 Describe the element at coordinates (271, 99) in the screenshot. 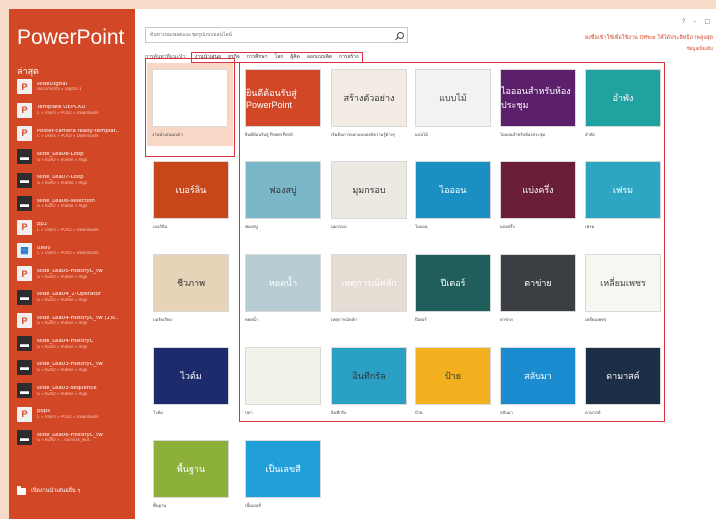

I see `template-thumbnail-text: ยินดีต้อนรับสู่ PowerPoint` at that location.